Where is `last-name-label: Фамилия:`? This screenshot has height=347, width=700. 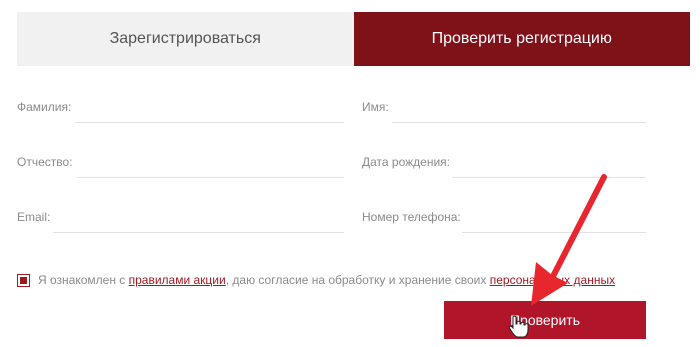
last-name-label: Фамилия: is located at coordinates (44, 107).